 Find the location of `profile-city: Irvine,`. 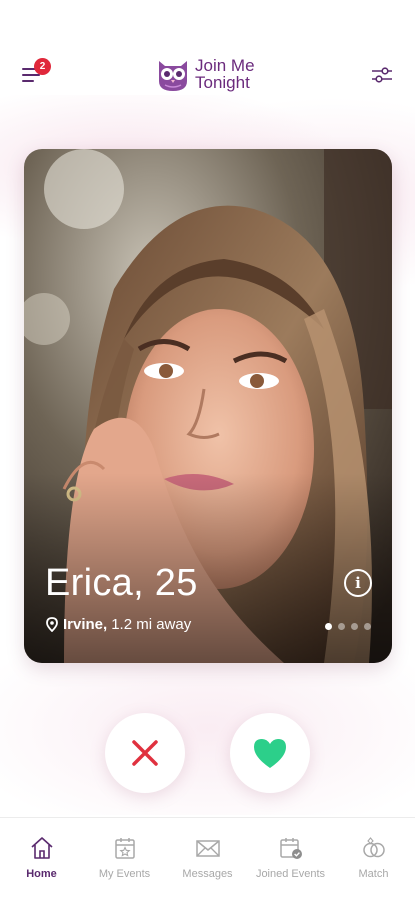

profile-city: Irvine, is located at coordinates (85, 624).